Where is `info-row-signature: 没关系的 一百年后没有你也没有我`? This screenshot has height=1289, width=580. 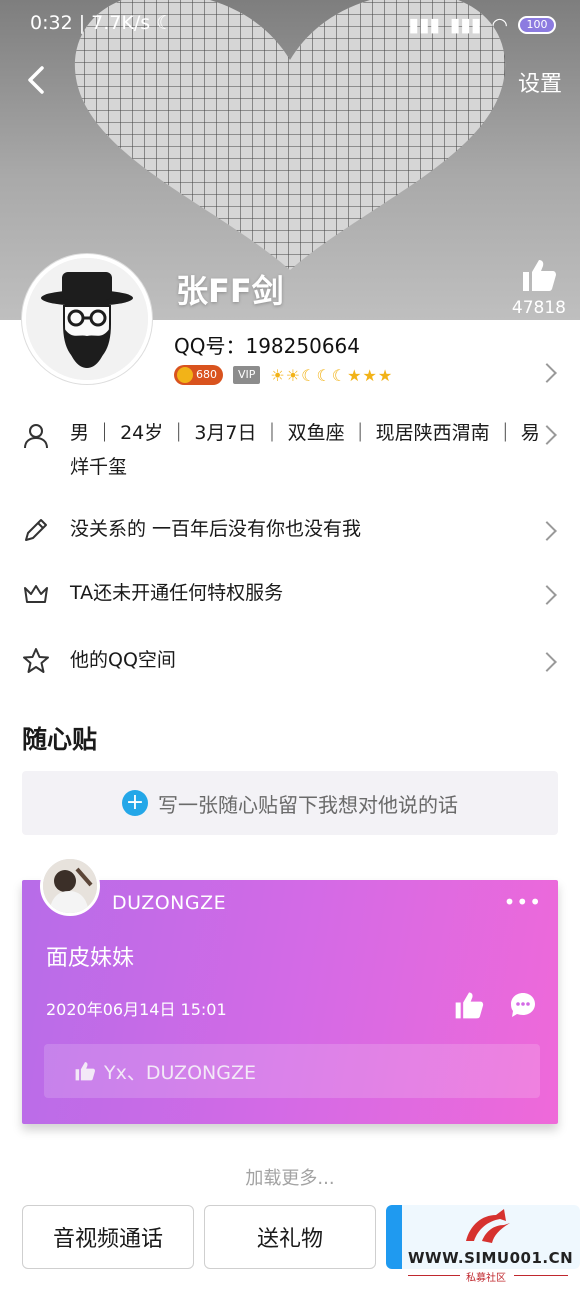
info-row-signature: 没关系的 一百年后没有你也没有我 is located at coordinates (290, 532).